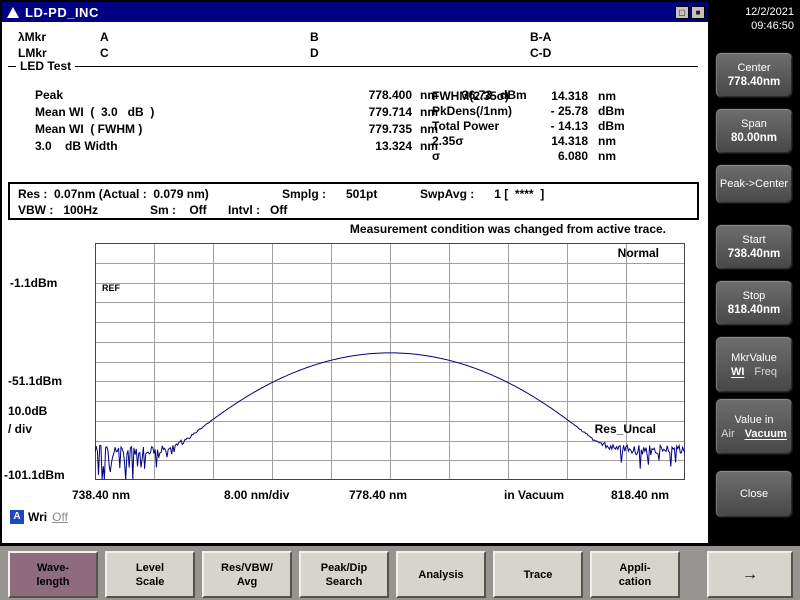 The image size is (800, 600). Describe the element at coordinates (60, 517) in the screenshot. I see `trace-state: Off` at that location.